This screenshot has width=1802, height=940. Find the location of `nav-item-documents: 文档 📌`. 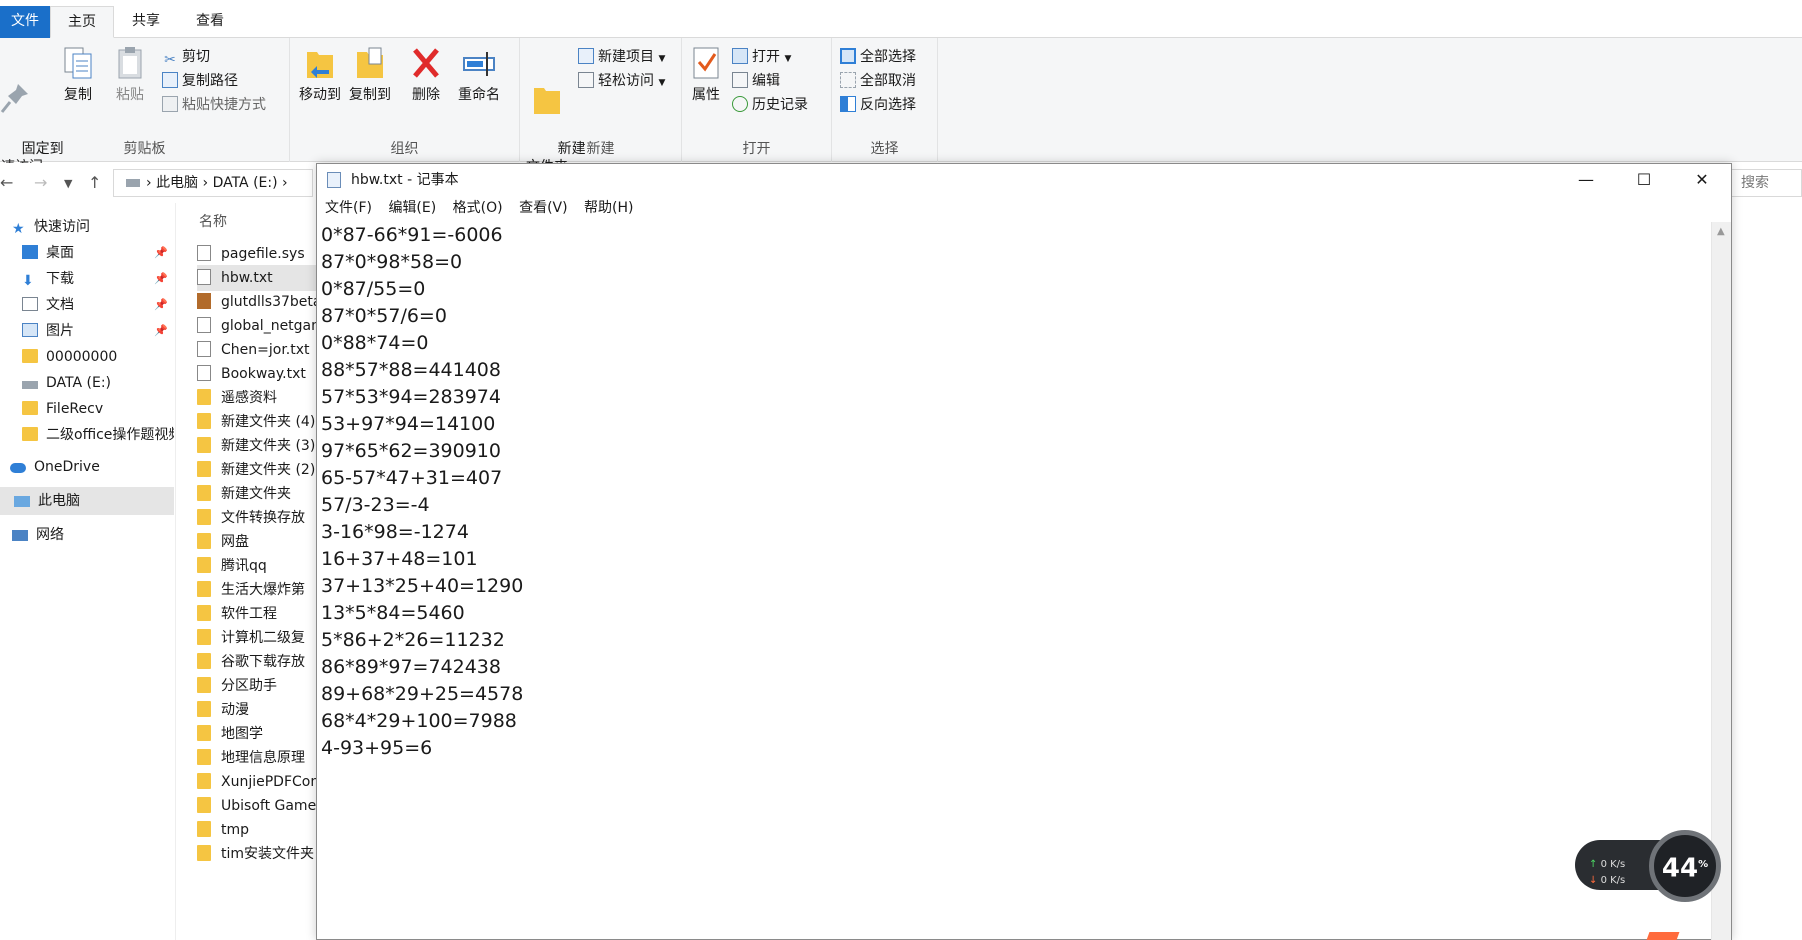

nav-item-documents: 文档 📌 is located at coordinates (87, 305).